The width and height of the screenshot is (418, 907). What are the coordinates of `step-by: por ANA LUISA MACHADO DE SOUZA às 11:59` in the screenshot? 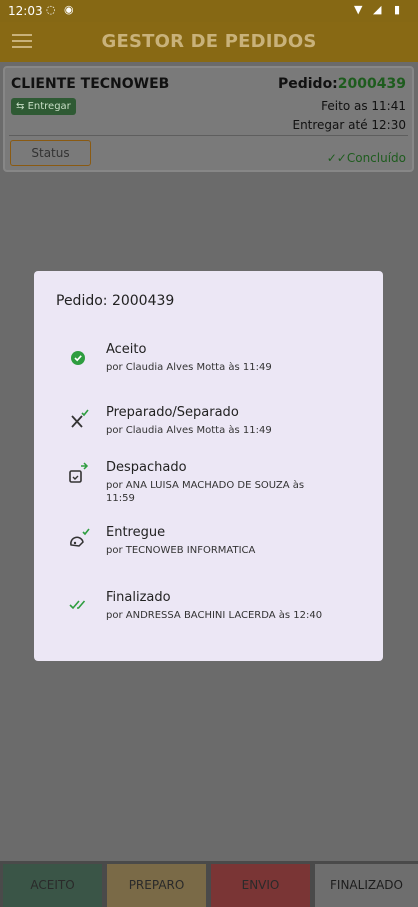 It's located at (205, 492).